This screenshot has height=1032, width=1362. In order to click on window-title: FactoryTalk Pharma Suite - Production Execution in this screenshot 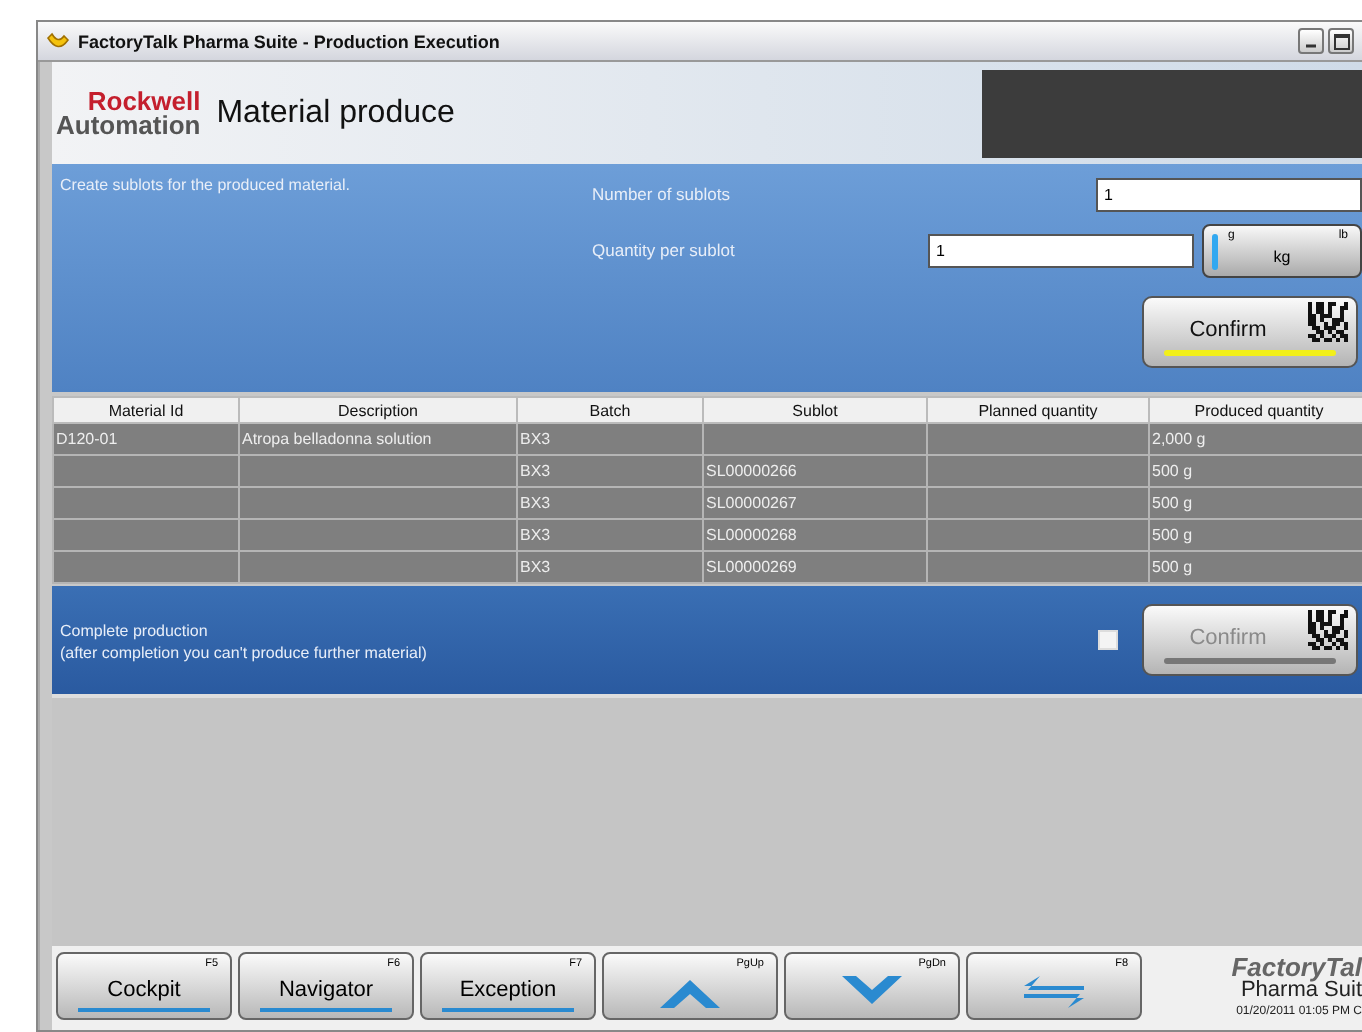, I will do `click(289, 41)`.